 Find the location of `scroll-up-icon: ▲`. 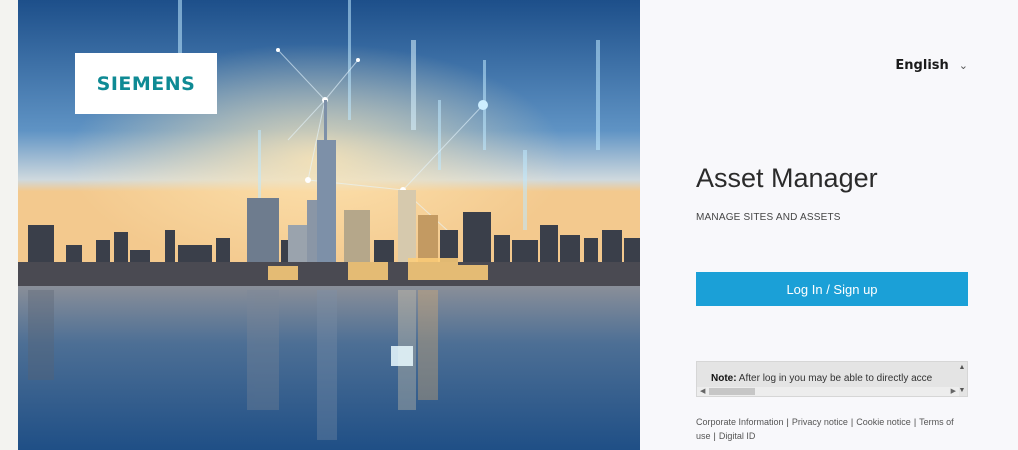

scroll-up-icon: ▲ is located at coordinates (962, 367).